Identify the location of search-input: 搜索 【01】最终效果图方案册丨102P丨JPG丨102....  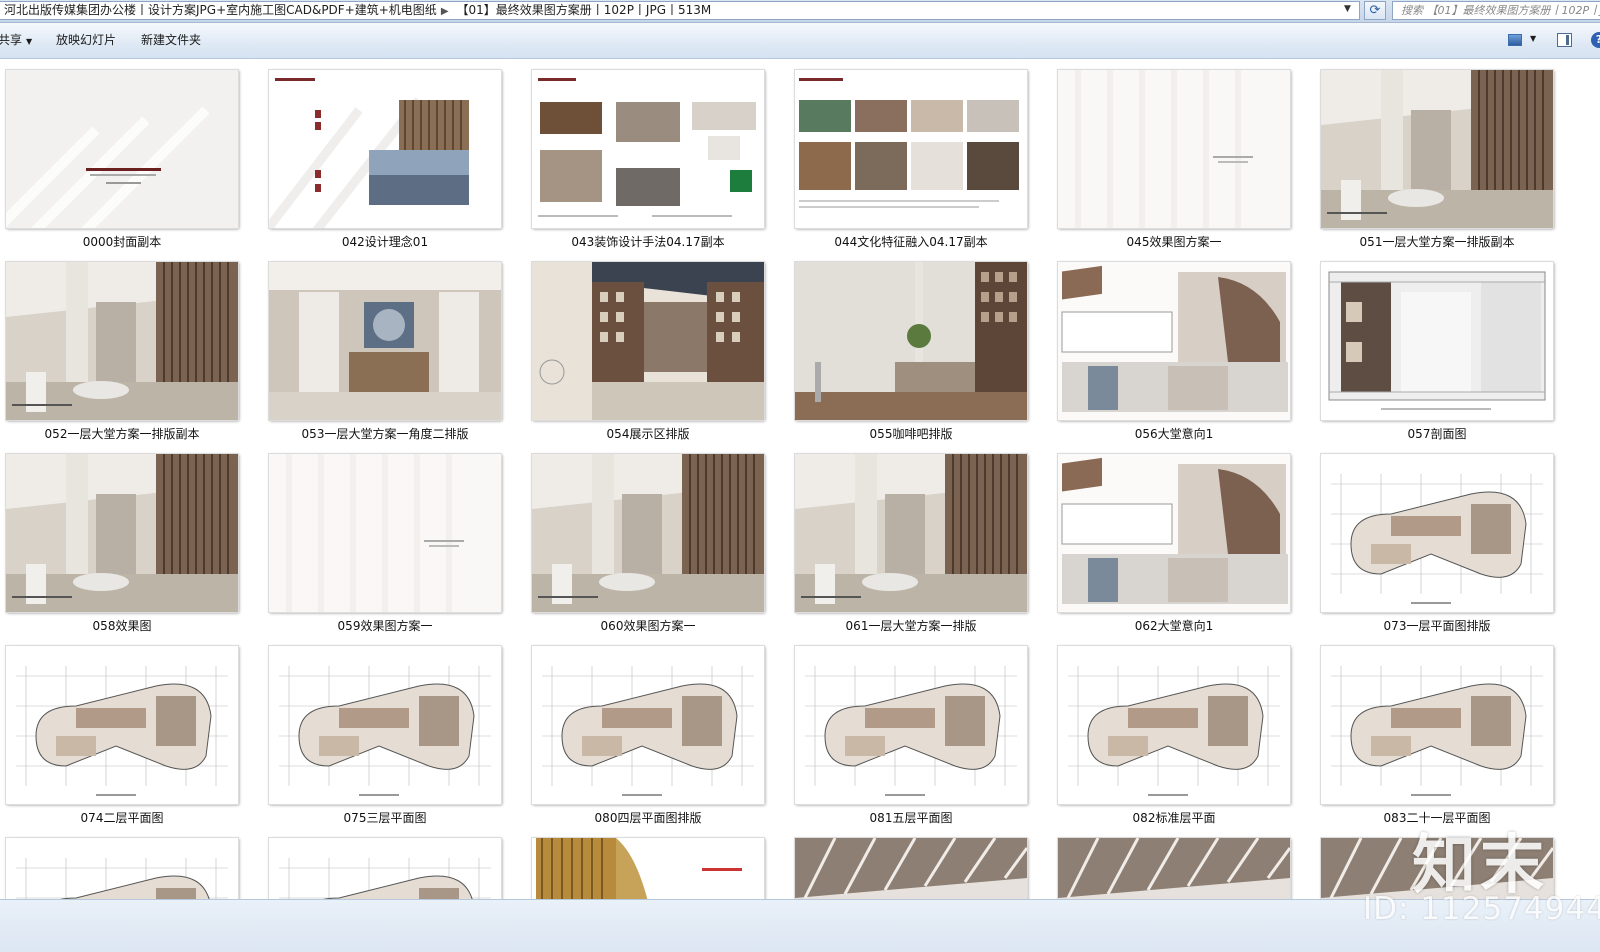
(1496, 10).